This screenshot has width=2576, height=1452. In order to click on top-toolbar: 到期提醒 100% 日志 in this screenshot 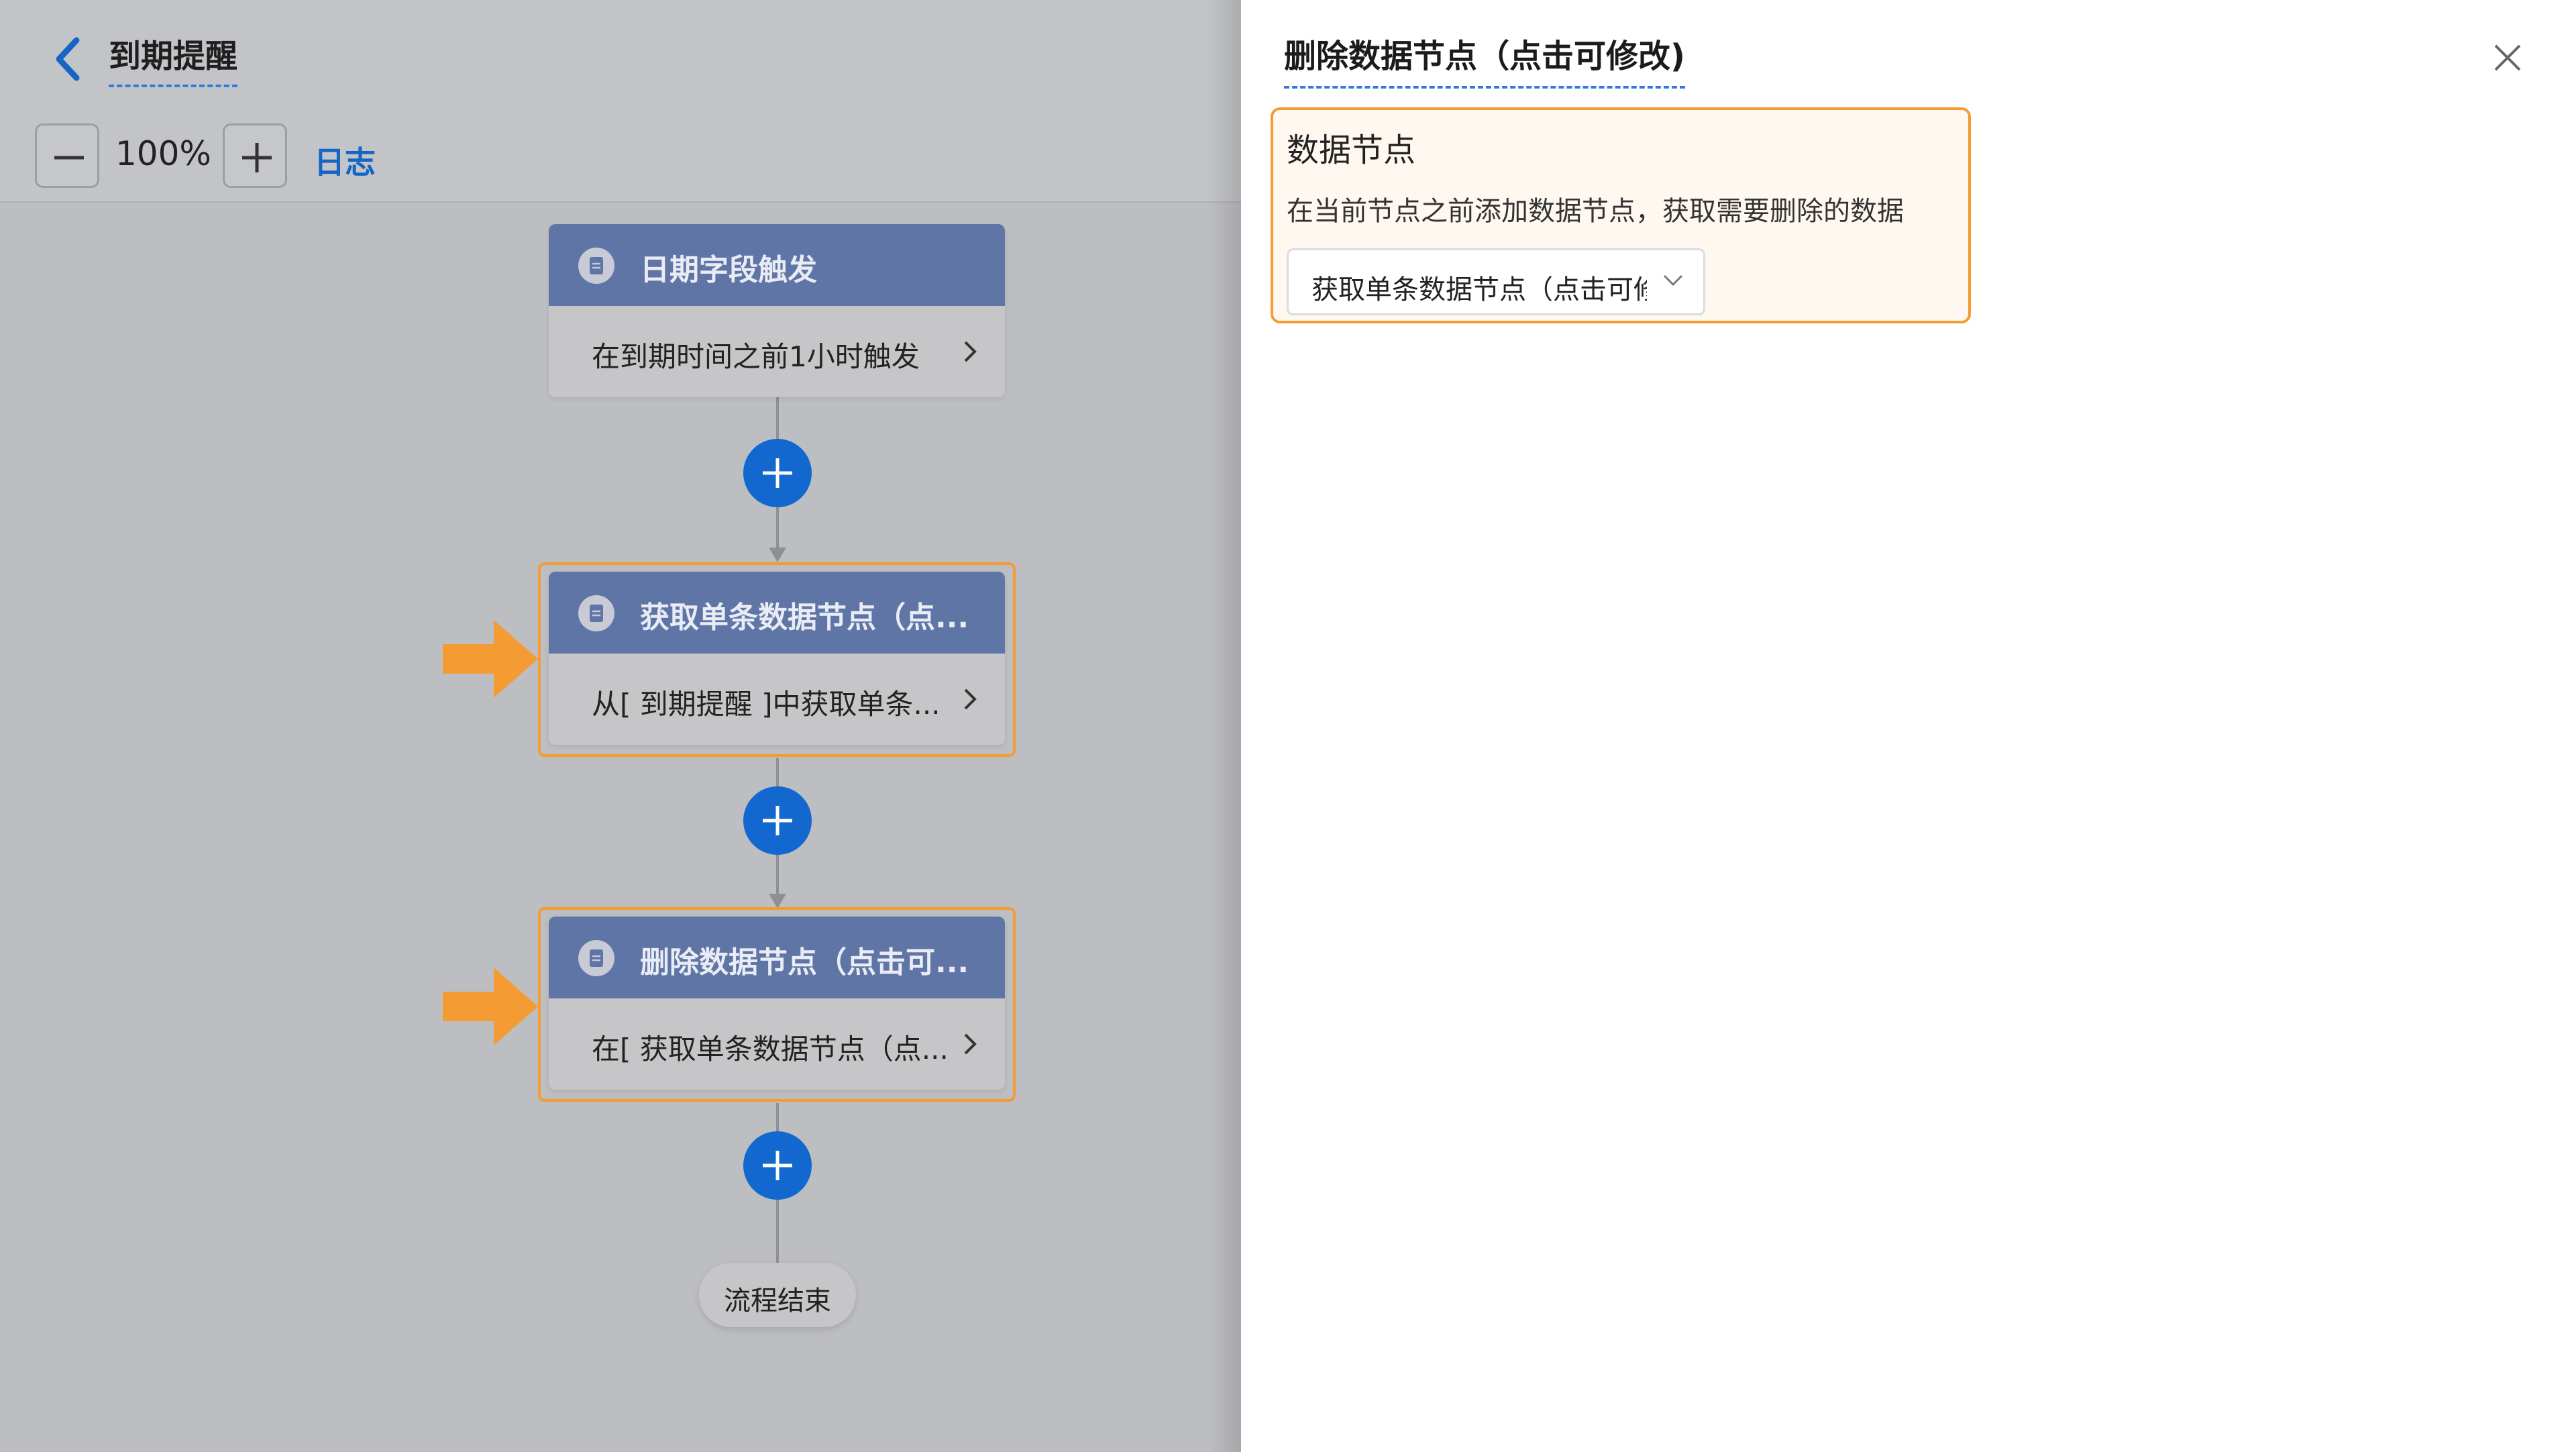, I will do `click(620, 102)`.